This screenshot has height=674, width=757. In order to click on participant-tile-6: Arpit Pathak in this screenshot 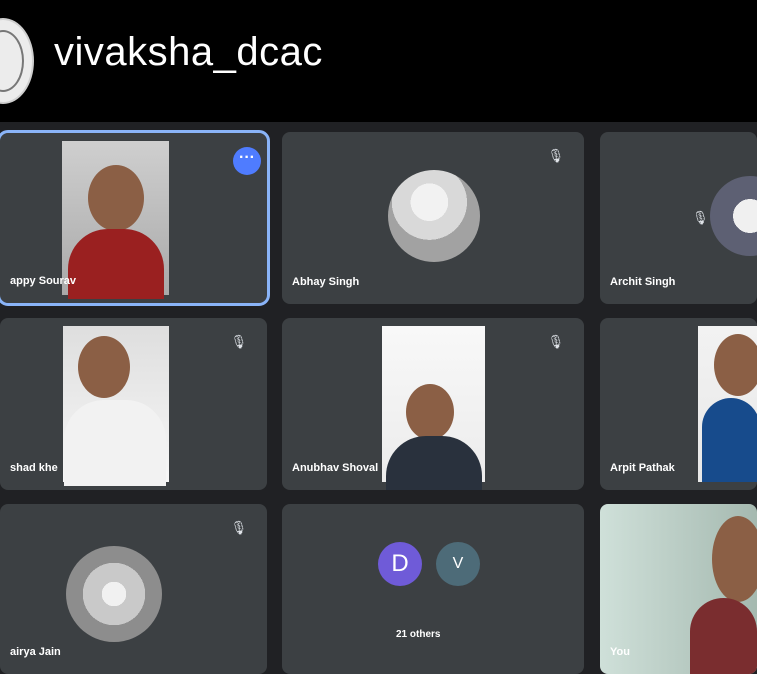, I will do `click(678, 404)`.